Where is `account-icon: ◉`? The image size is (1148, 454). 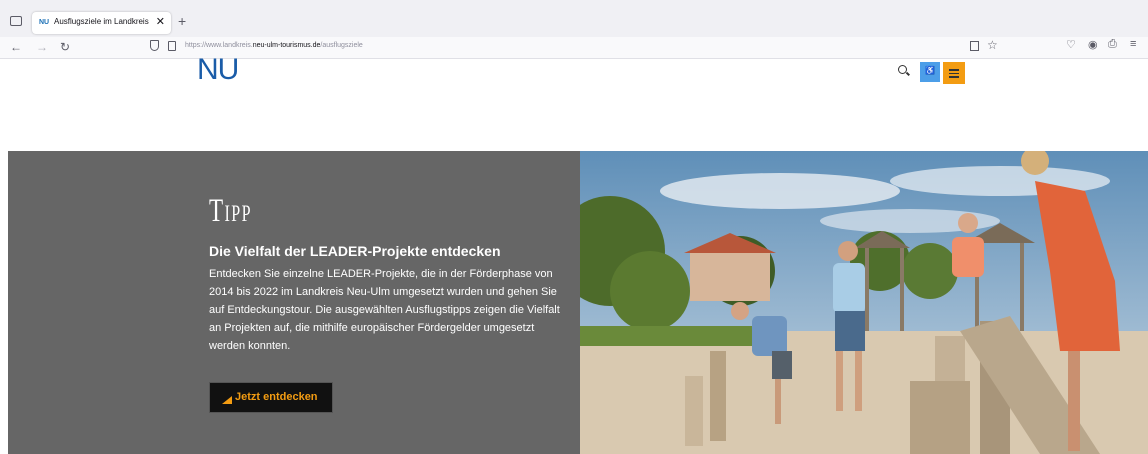 account-icon: ◉ is located at coordinates (1093, 44).